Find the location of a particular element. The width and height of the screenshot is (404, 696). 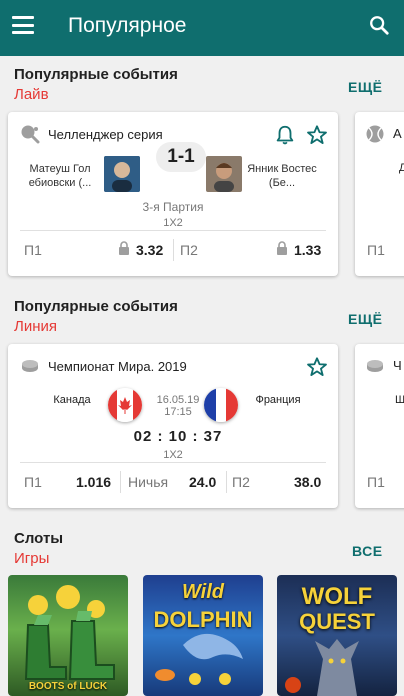

table-tennis-icon is located at coordinates (30, 134).